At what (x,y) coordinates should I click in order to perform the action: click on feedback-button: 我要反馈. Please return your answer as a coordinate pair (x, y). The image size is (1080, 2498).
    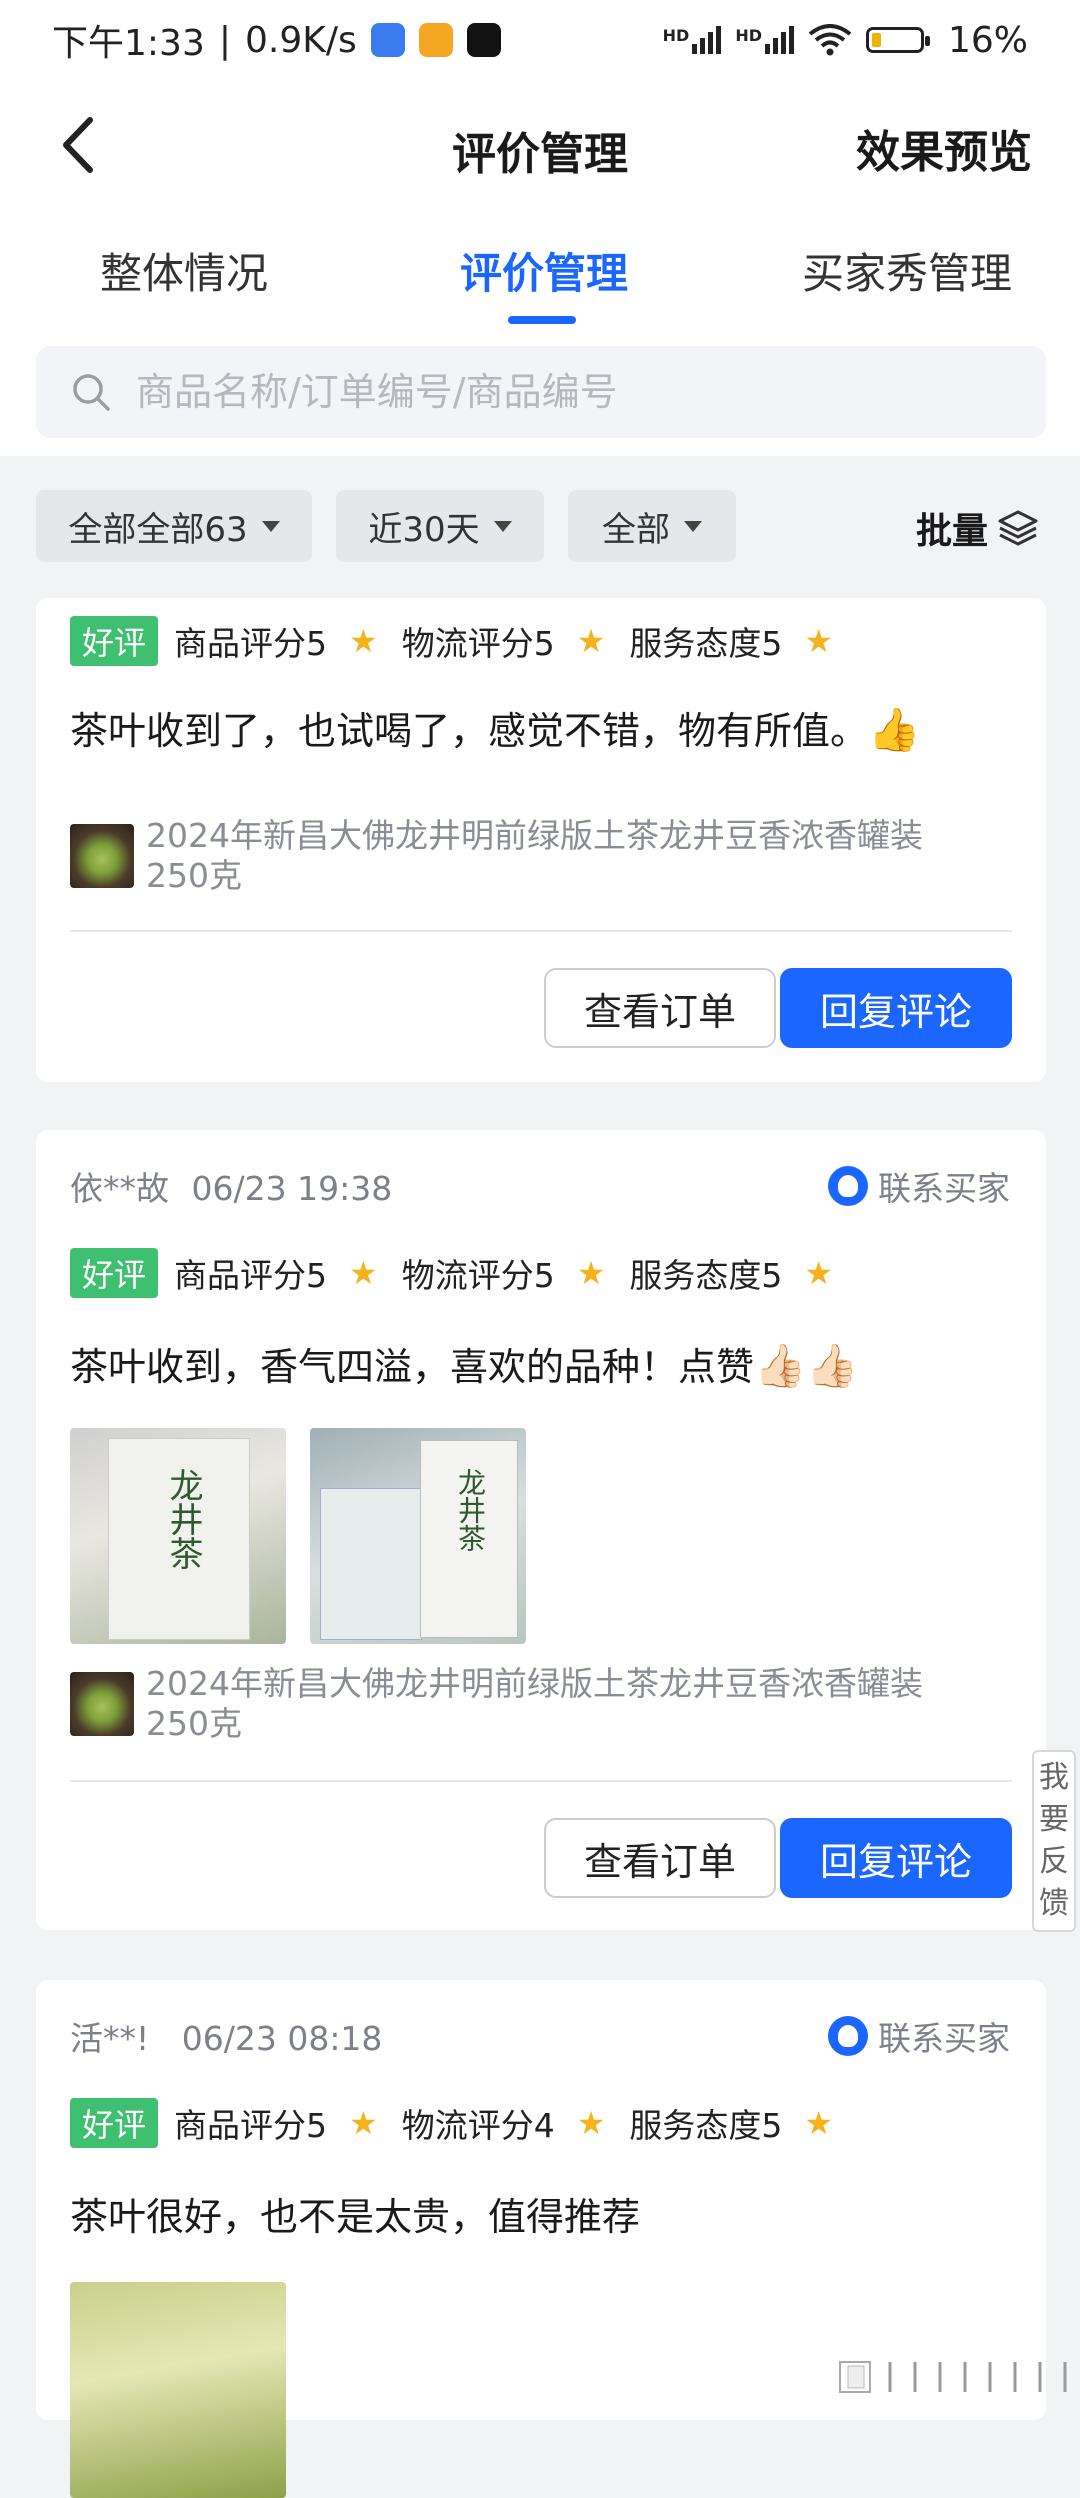
    Looking at the image, I should click on (1054, 1841).